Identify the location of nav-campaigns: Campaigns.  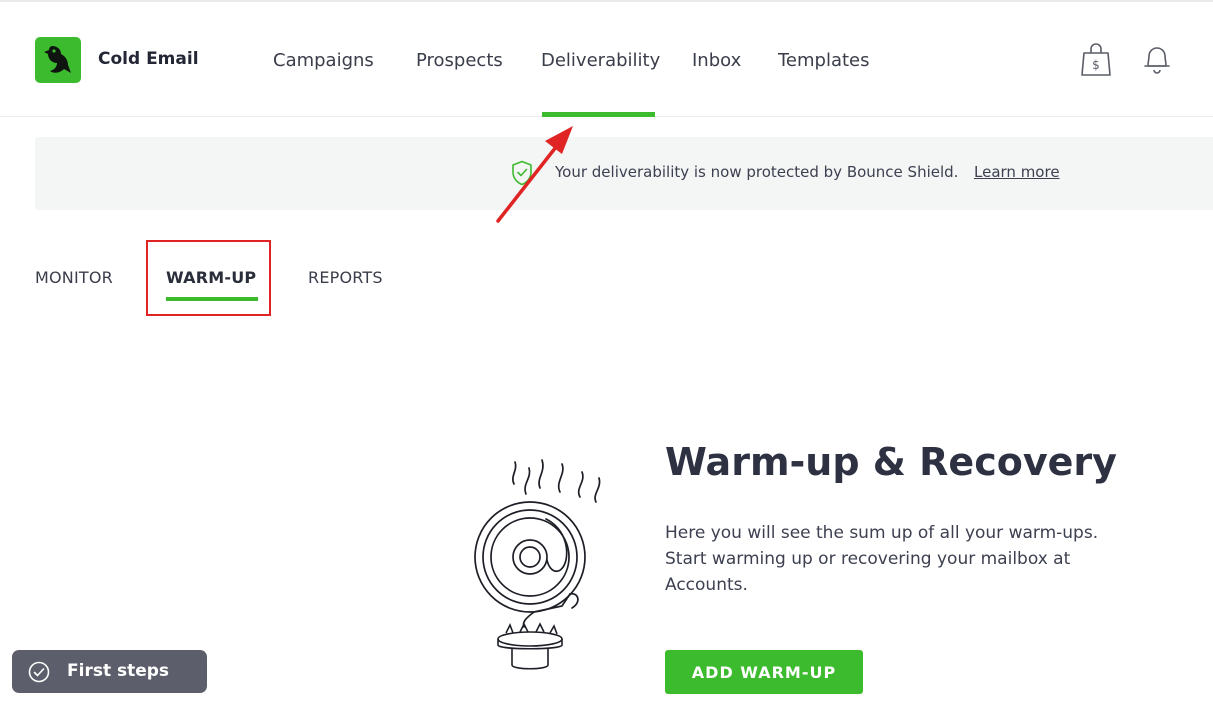
(323, 60).